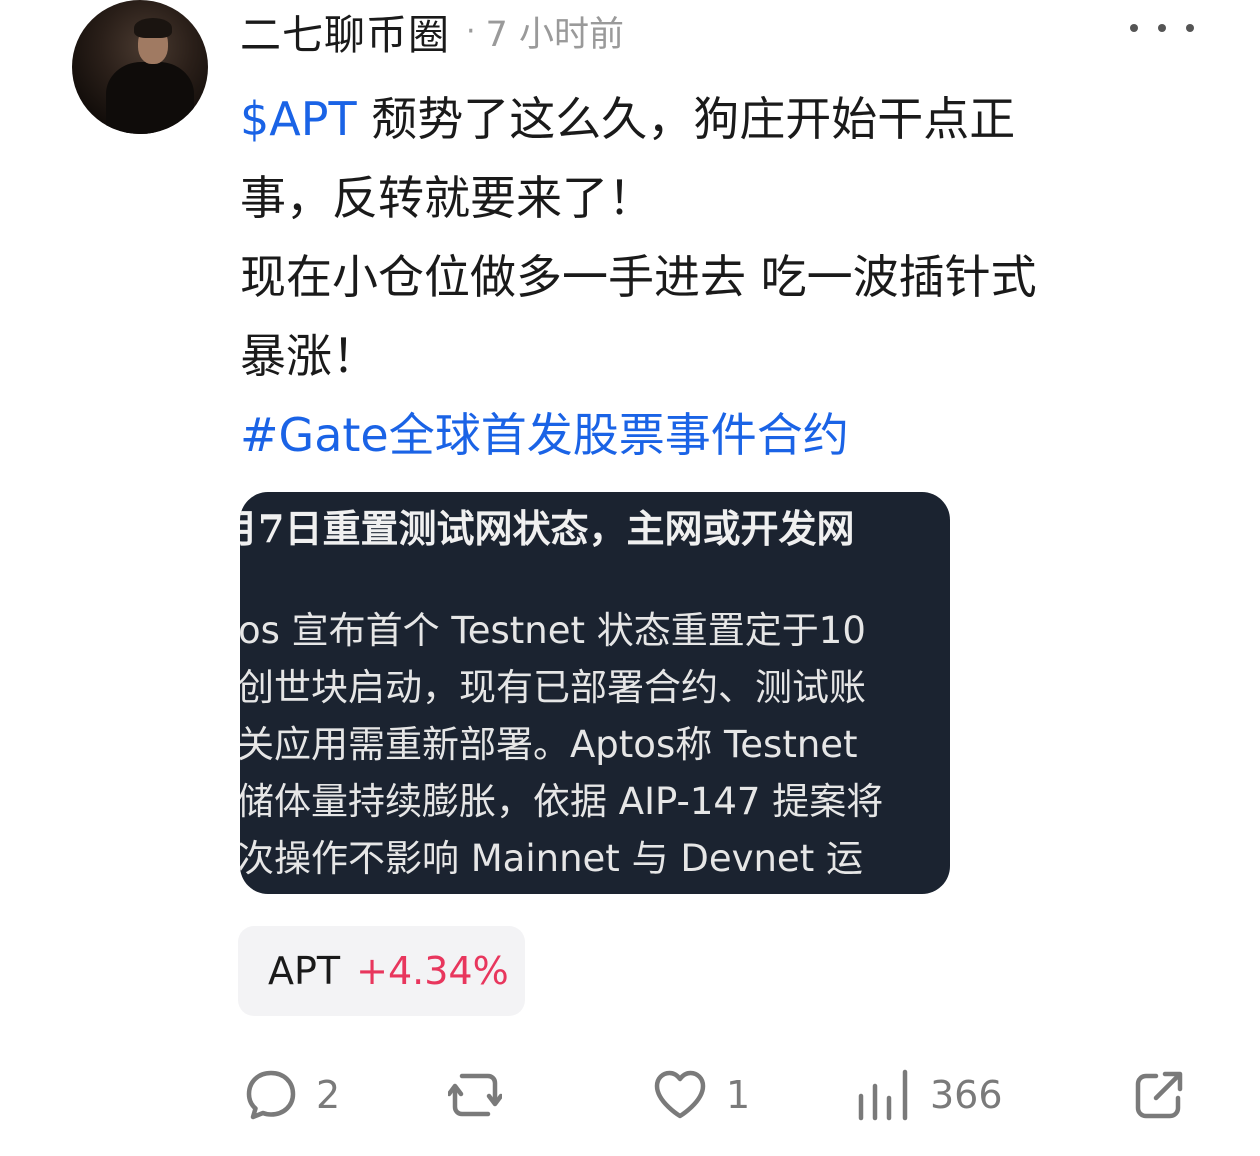 The image size is (1260, 1156). Describe the element at coordinates (686, 119) in the screenshot. I see `post-text-segment: 颓势了这么久，狗庄开始干点正` at that location.